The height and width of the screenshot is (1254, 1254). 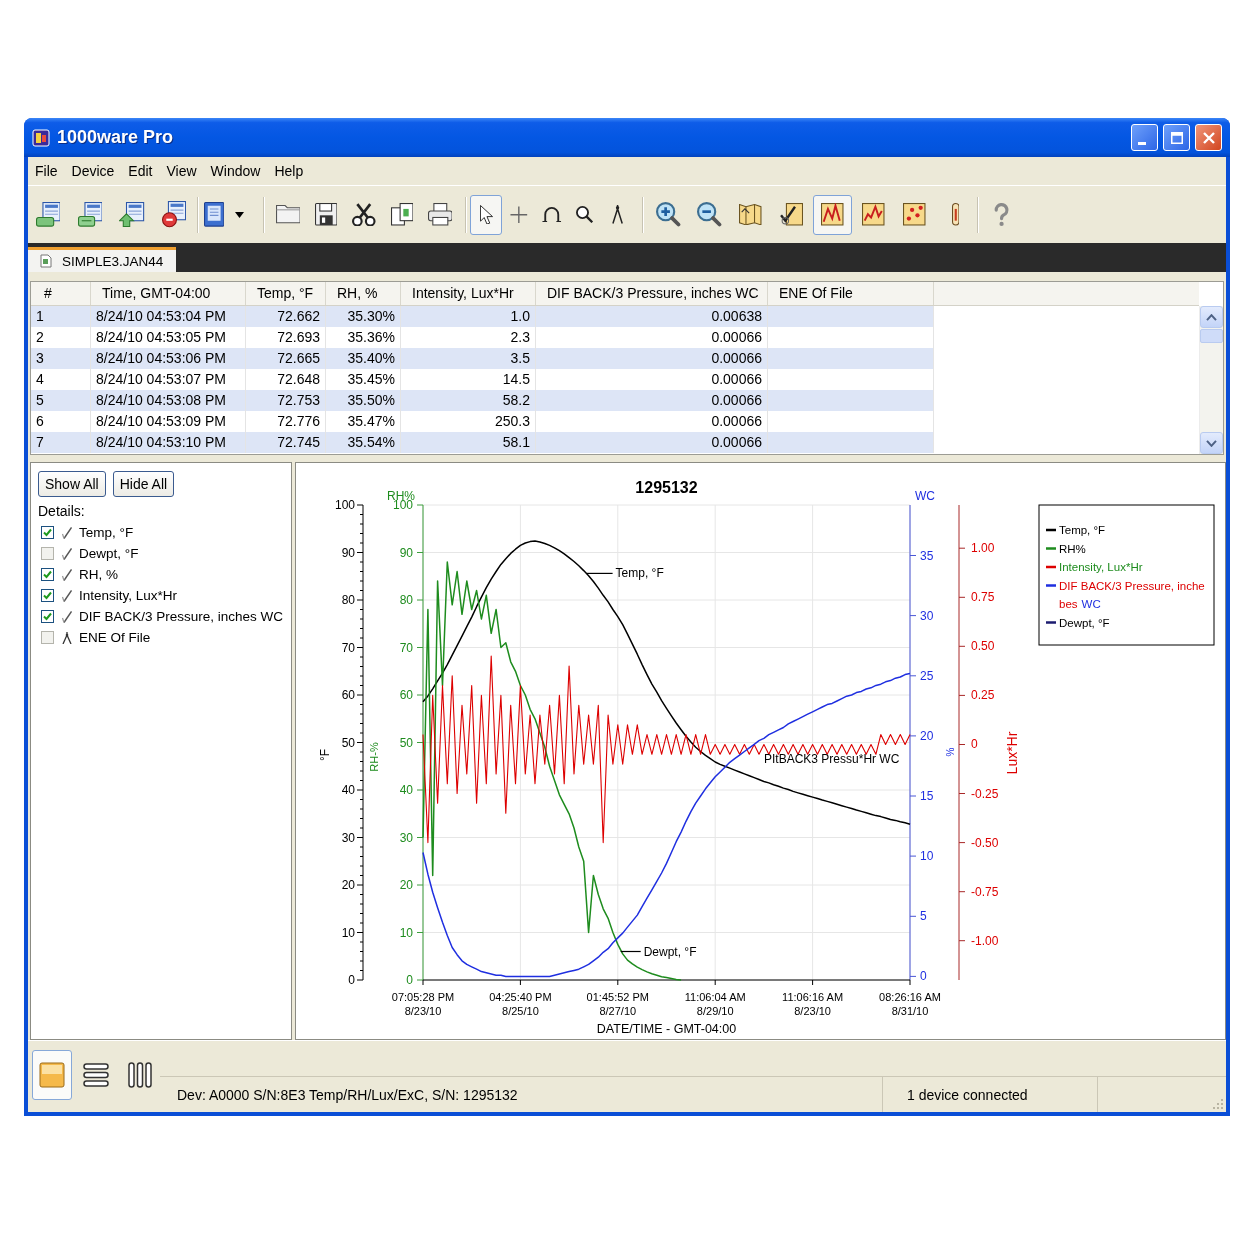 I want to click on axis-tick-label: 35, so click(x=927, y=555).